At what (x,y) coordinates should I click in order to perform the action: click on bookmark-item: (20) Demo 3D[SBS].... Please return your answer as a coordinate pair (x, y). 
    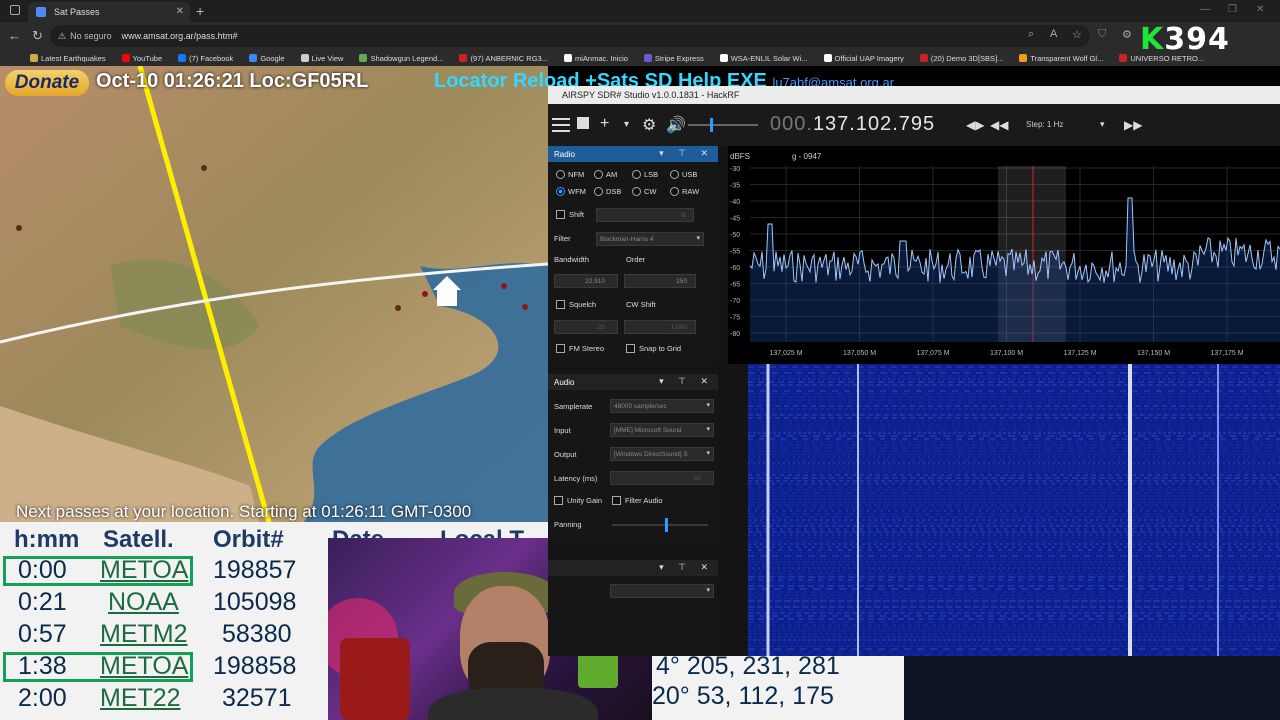
    Looking at the image, I should click on (961, 58).